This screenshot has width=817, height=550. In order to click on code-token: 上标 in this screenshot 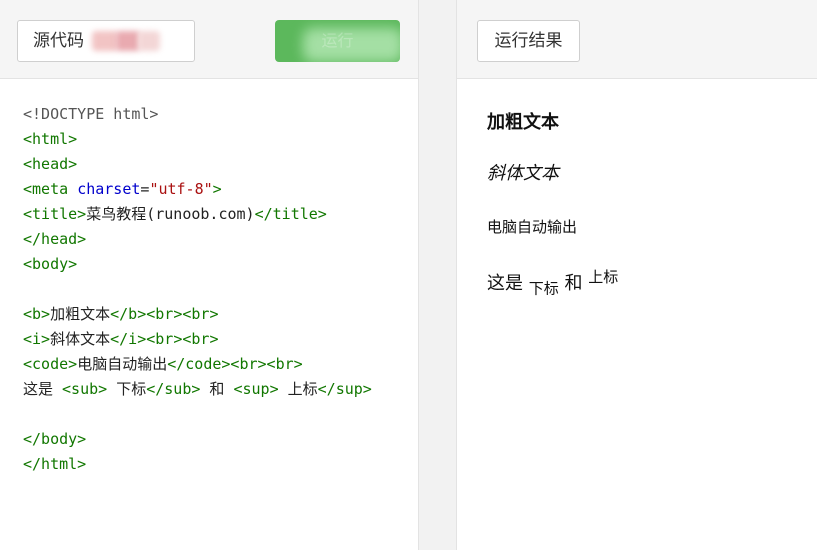, I will do `click(298, 389)`.